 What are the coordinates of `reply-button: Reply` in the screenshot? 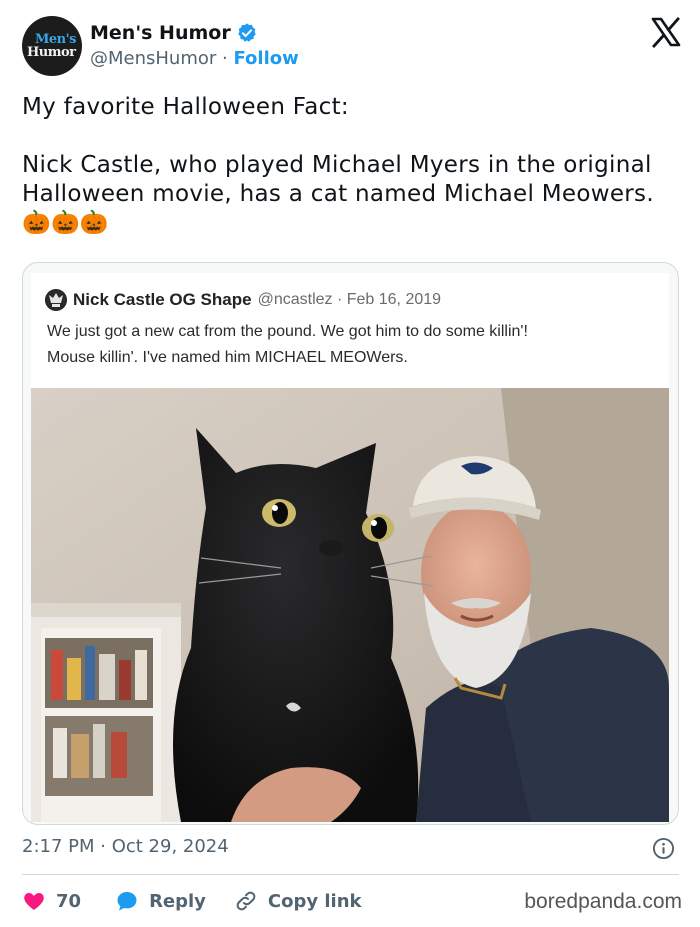 It's located at (160, 901).